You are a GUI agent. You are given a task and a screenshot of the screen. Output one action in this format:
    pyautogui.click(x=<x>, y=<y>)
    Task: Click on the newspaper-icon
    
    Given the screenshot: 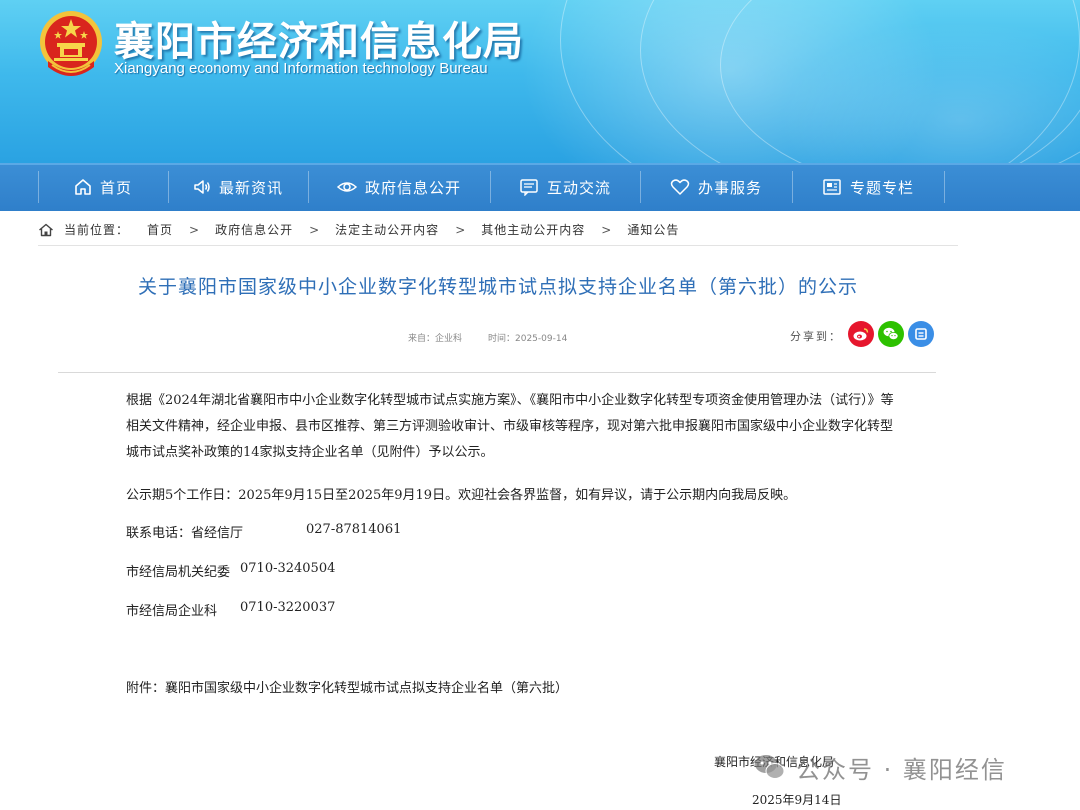 What is the action you would take?
    pyautogui.click(x=832, y=187)
    